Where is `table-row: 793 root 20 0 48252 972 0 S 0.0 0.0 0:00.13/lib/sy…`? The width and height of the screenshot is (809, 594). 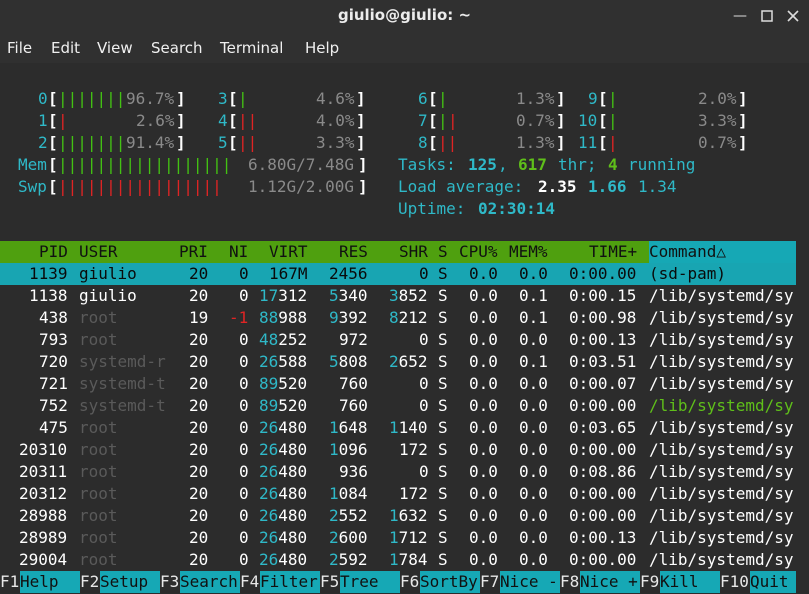 table-row: 793 root 20 0 48252 972 0 S 0.0 0.0 0:00.13/lib/sy… is located at coordinates (398, 340).